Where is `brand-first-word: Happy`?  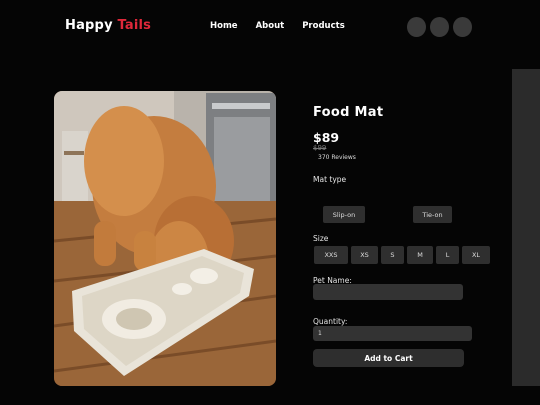
brand-first-word: Happy is located at coordinates (89, 25).